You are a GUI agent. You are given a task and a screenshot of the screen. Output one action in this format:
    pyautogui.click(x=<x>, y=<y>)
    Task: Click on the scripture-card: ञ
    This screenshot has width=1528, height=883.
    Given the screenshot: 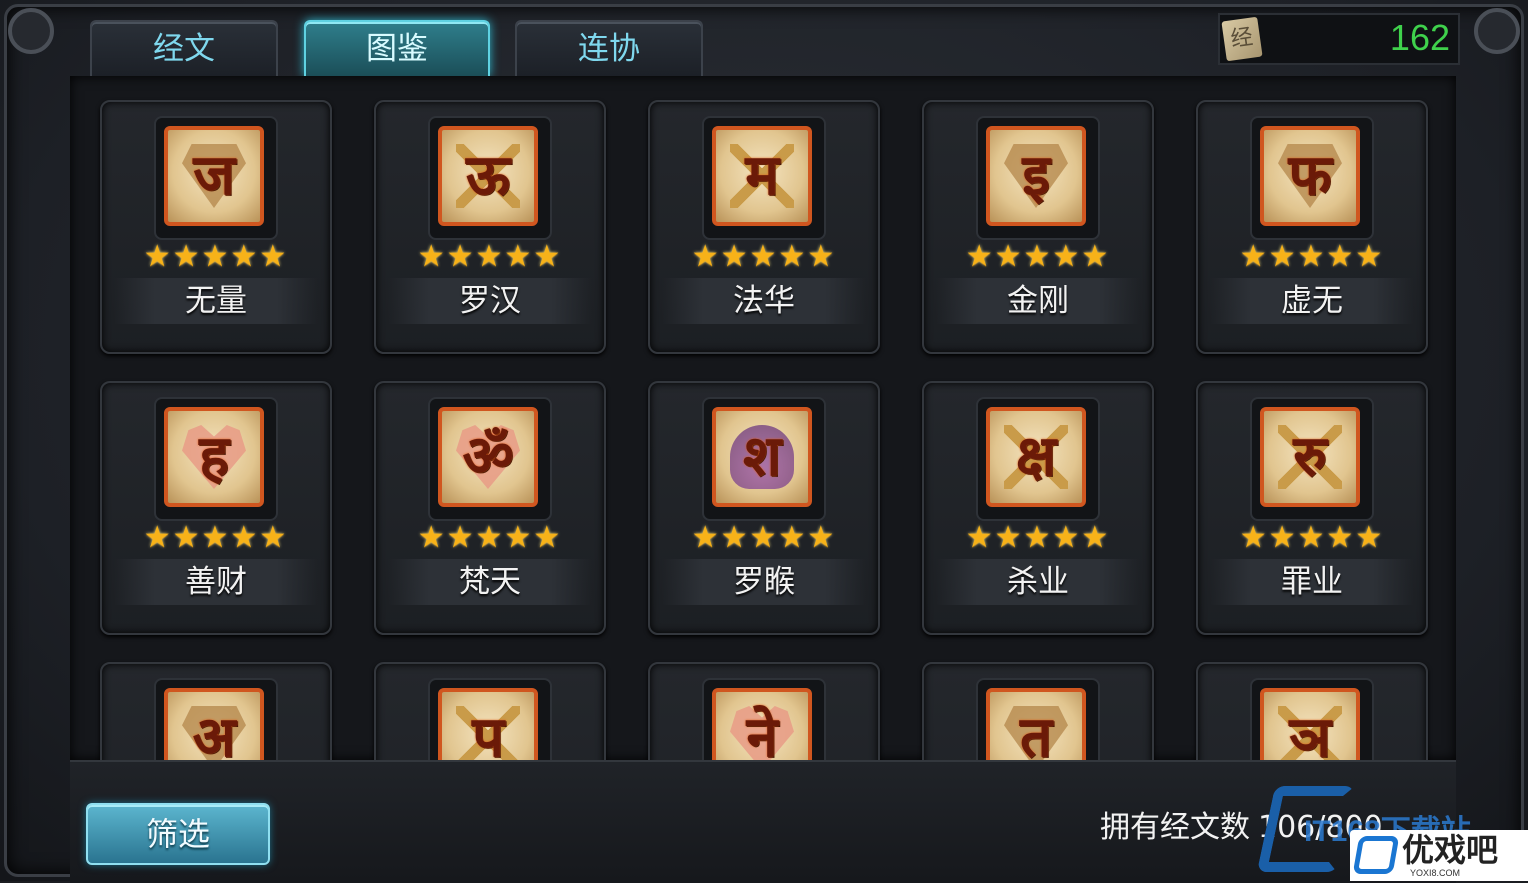 What is the action you would take?
    pyautogui.click(x=1312, y=711)
    